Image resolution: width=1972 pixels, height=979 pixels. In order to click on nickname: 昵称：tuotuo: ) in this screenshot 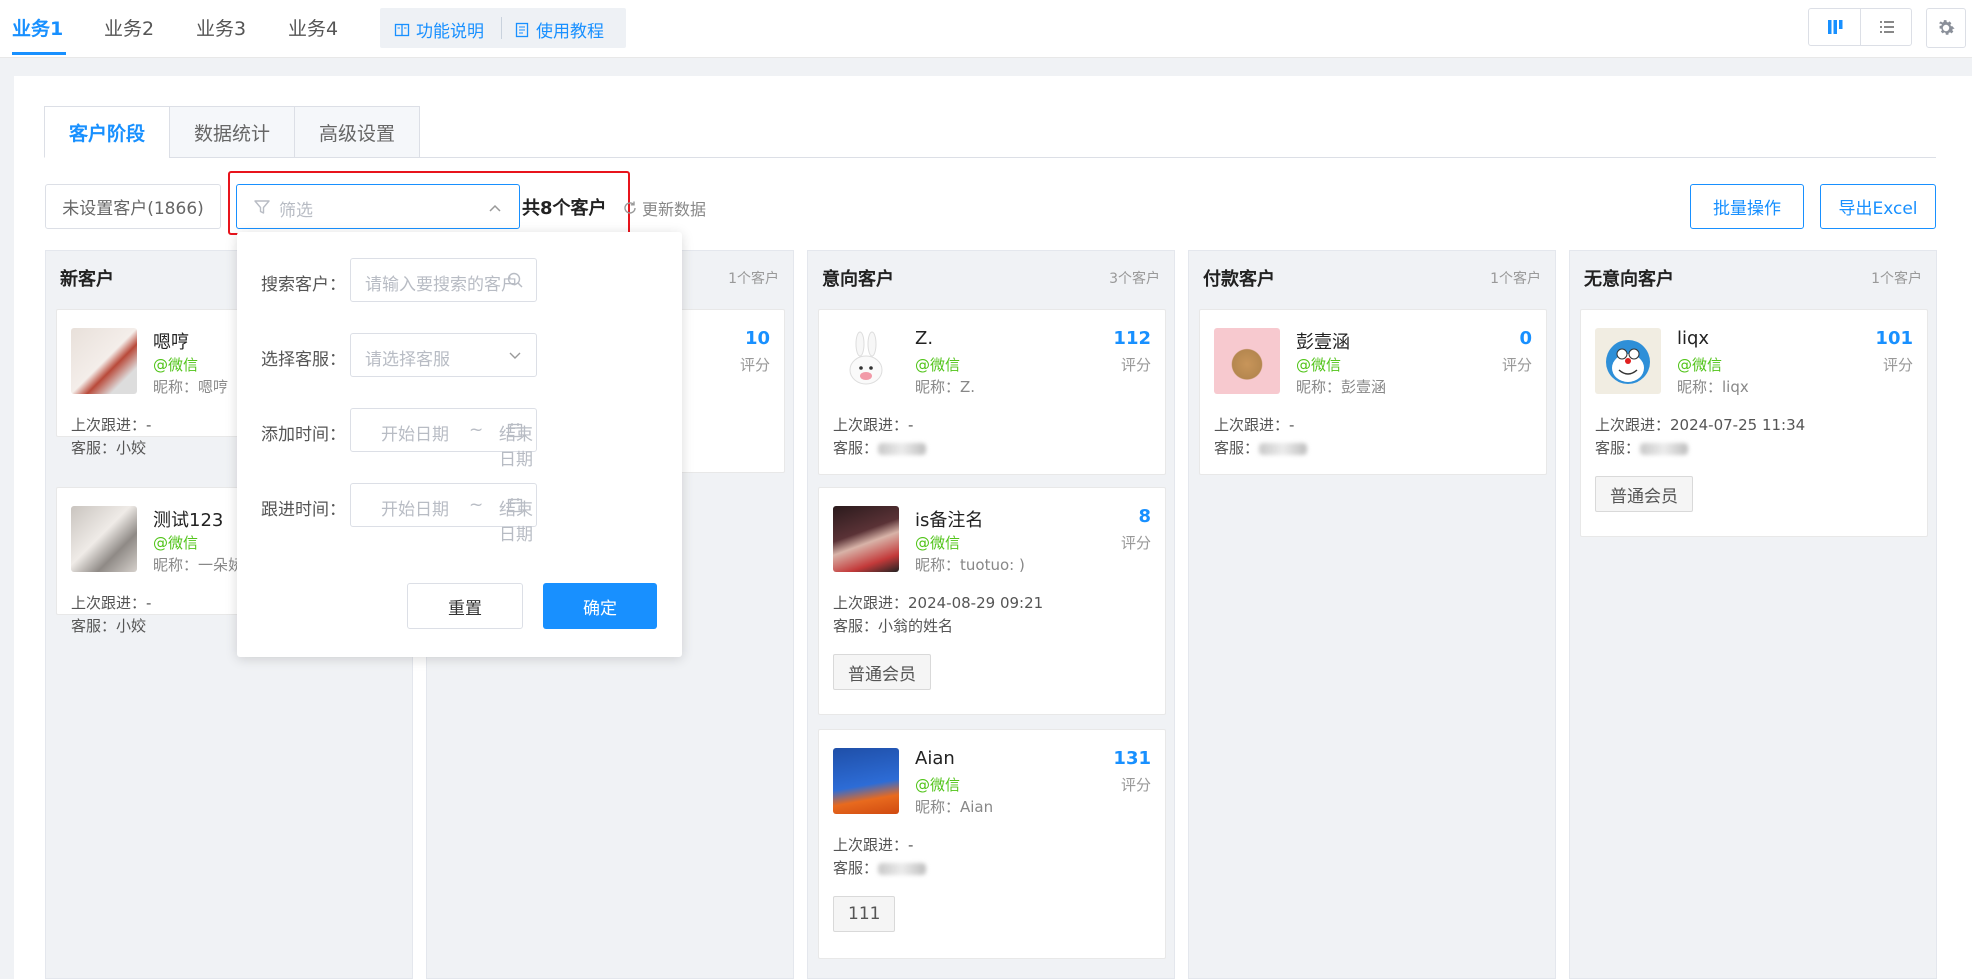, I will do `click(970, 565)`.